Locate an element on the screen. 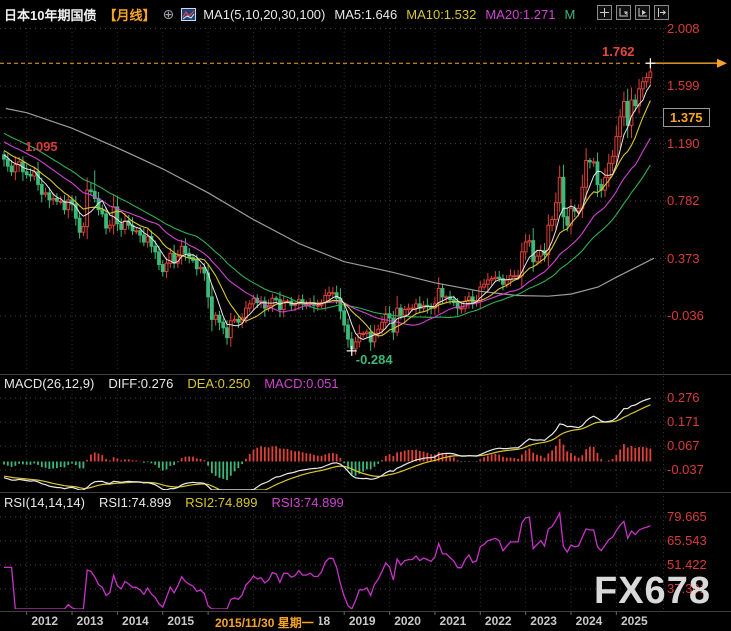  macd-header-item-3: MACD:0.051 is located at coordinates (301, 383).